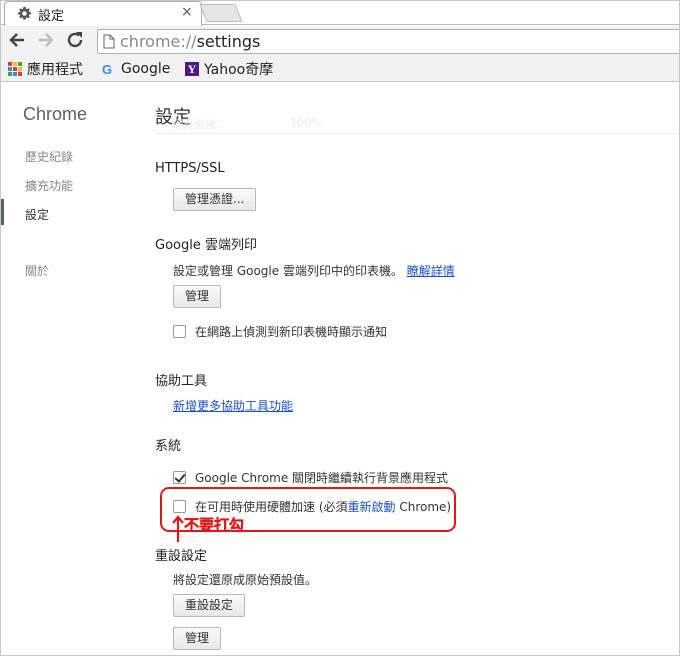 This screenshot has width=680, height=656. Describe the element at coordinates (178, 528) in the screenshot. I see `annotation-arrow-icon` at that location.